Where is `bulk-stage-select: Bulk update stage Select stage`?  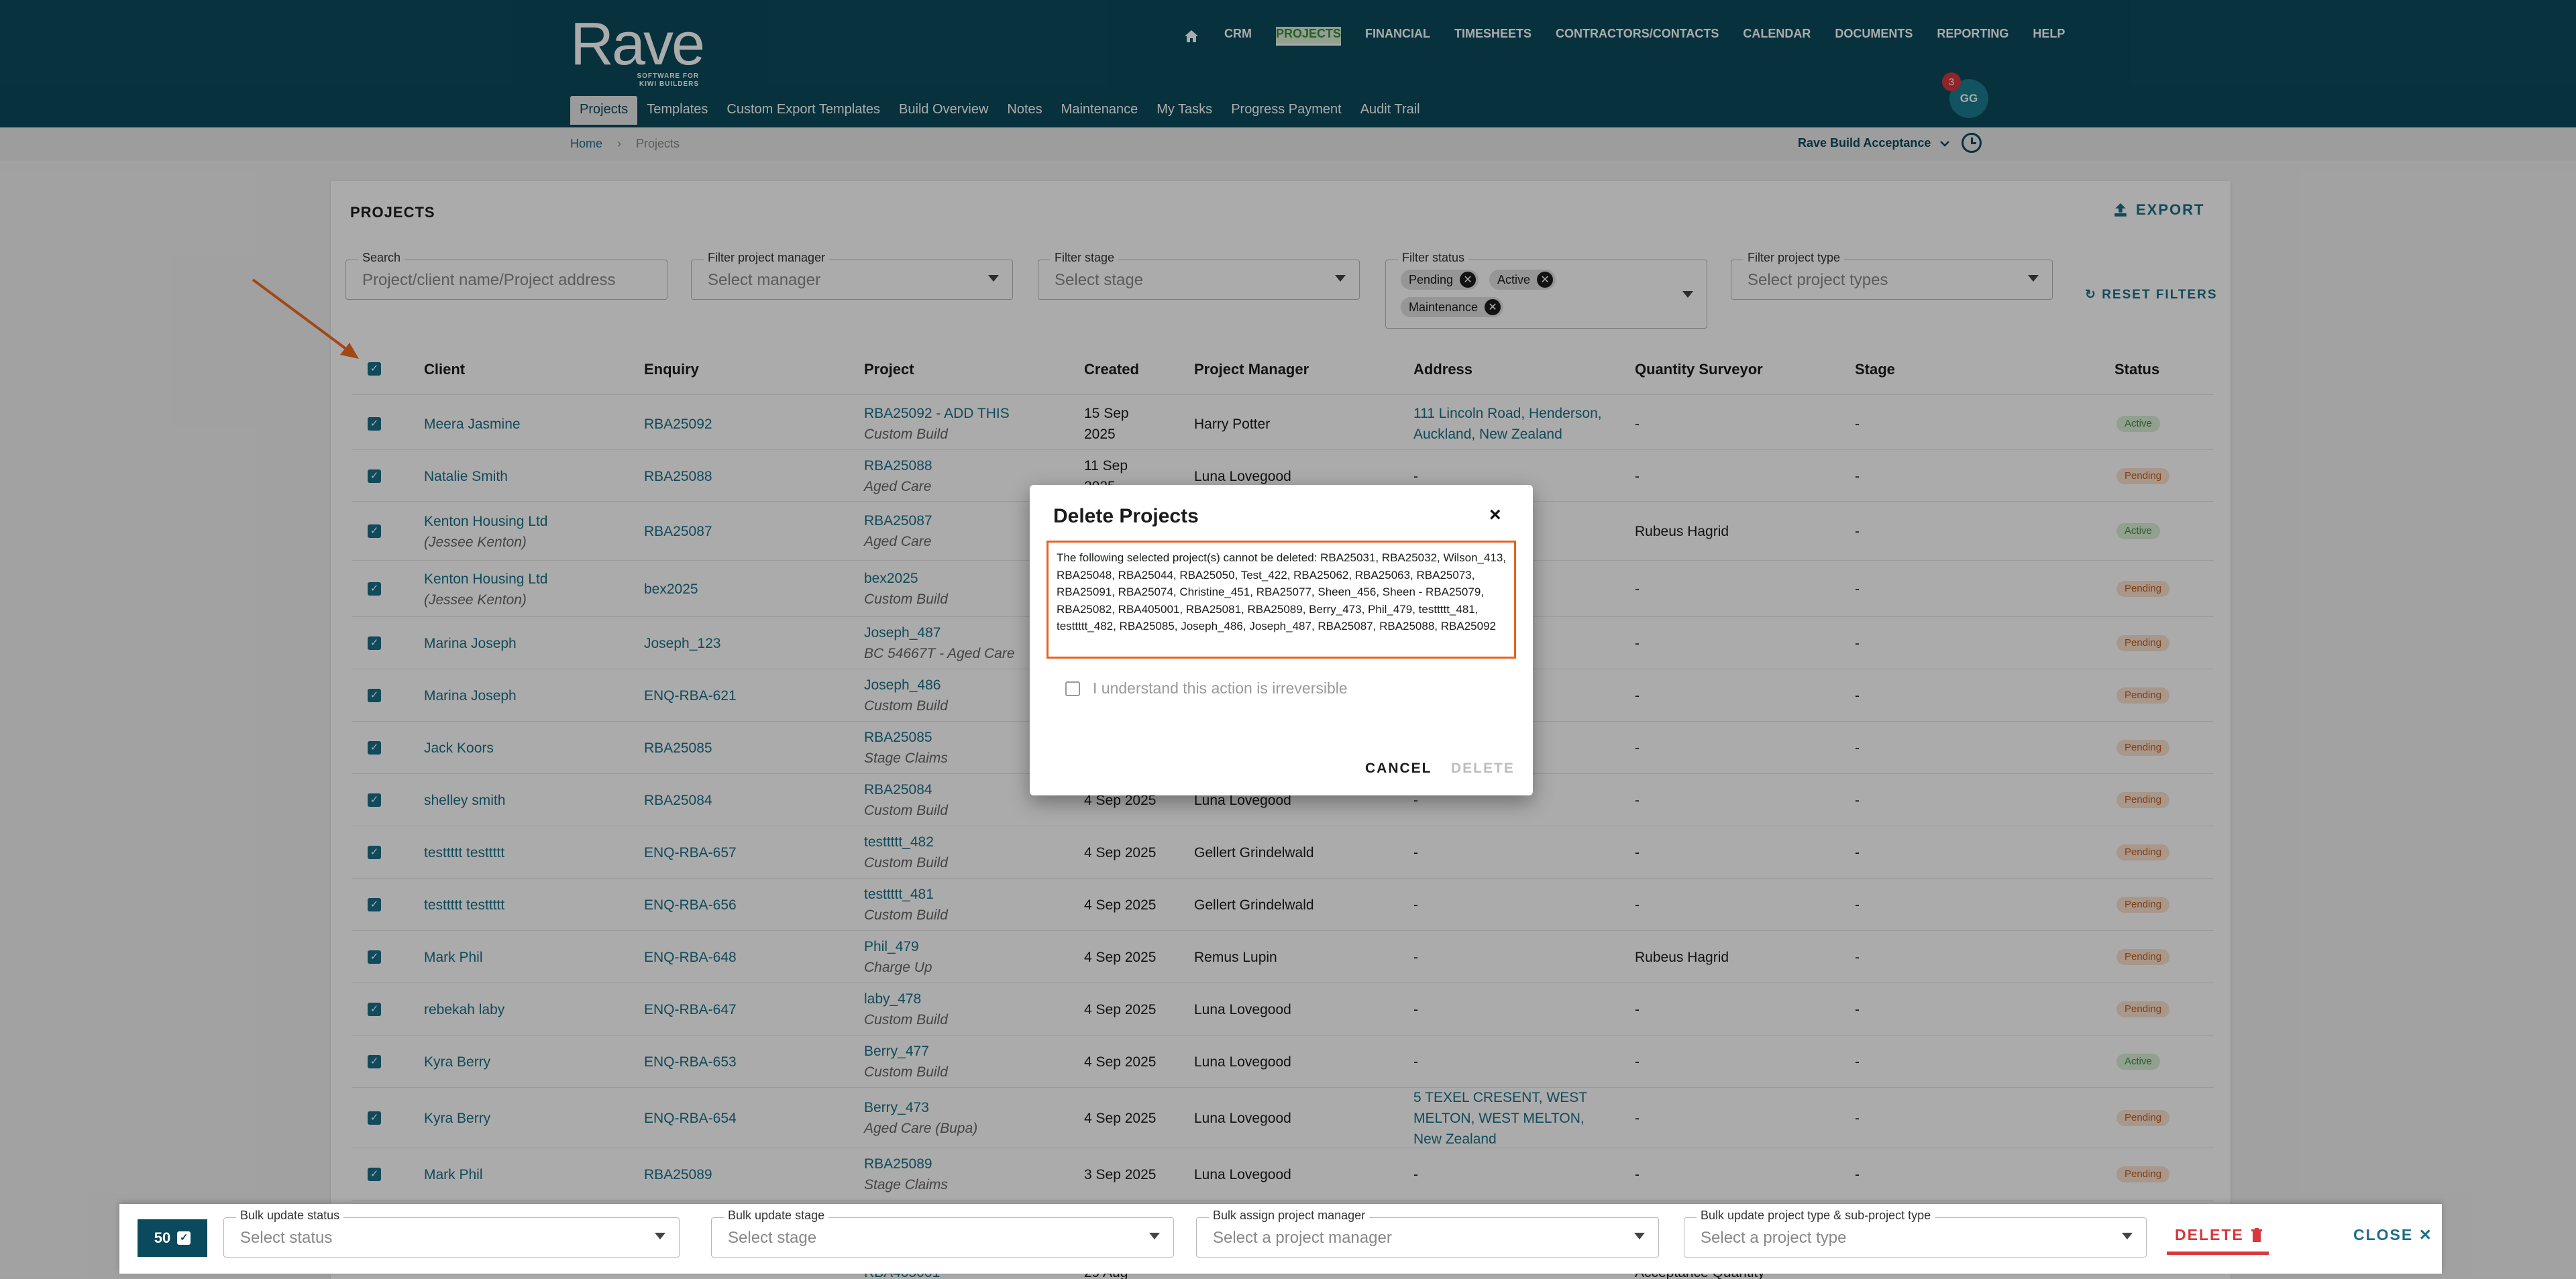
bulk-stage-select: Bulk update stage Select stage is located at coordinates (942, 1233).